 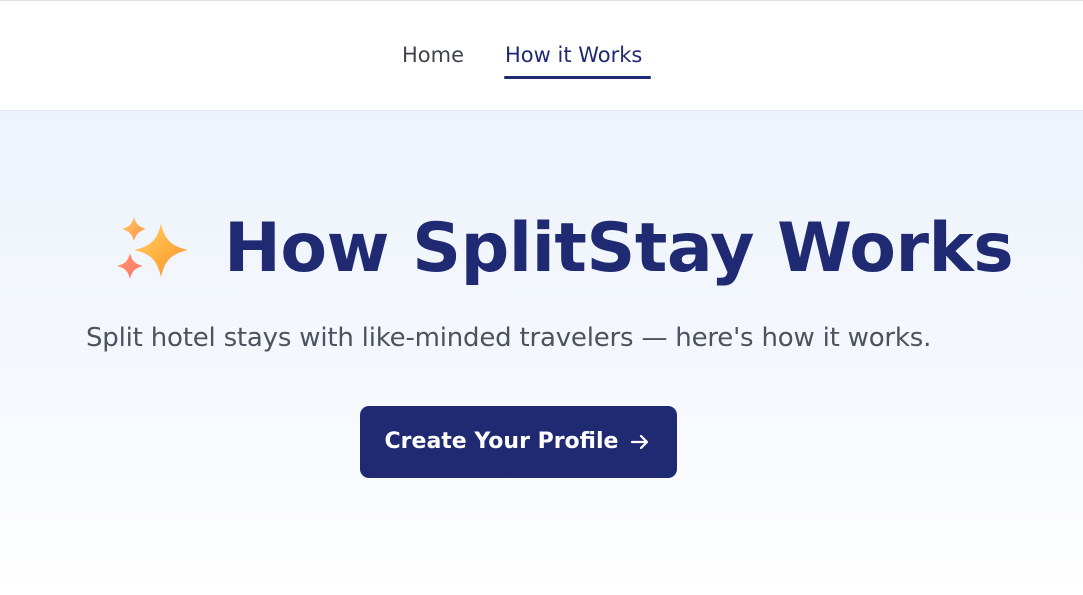 What do you see at coordinates (577, 77) in the screenshot?
I see `active-nav-underline` at bounding box center [577, 77].